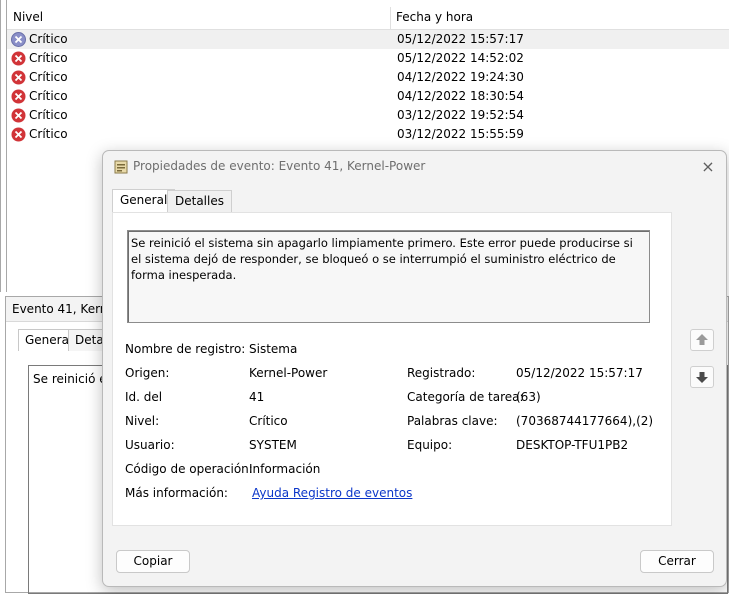  I want to click on logged-label: Registrado:, so click(441, 373).